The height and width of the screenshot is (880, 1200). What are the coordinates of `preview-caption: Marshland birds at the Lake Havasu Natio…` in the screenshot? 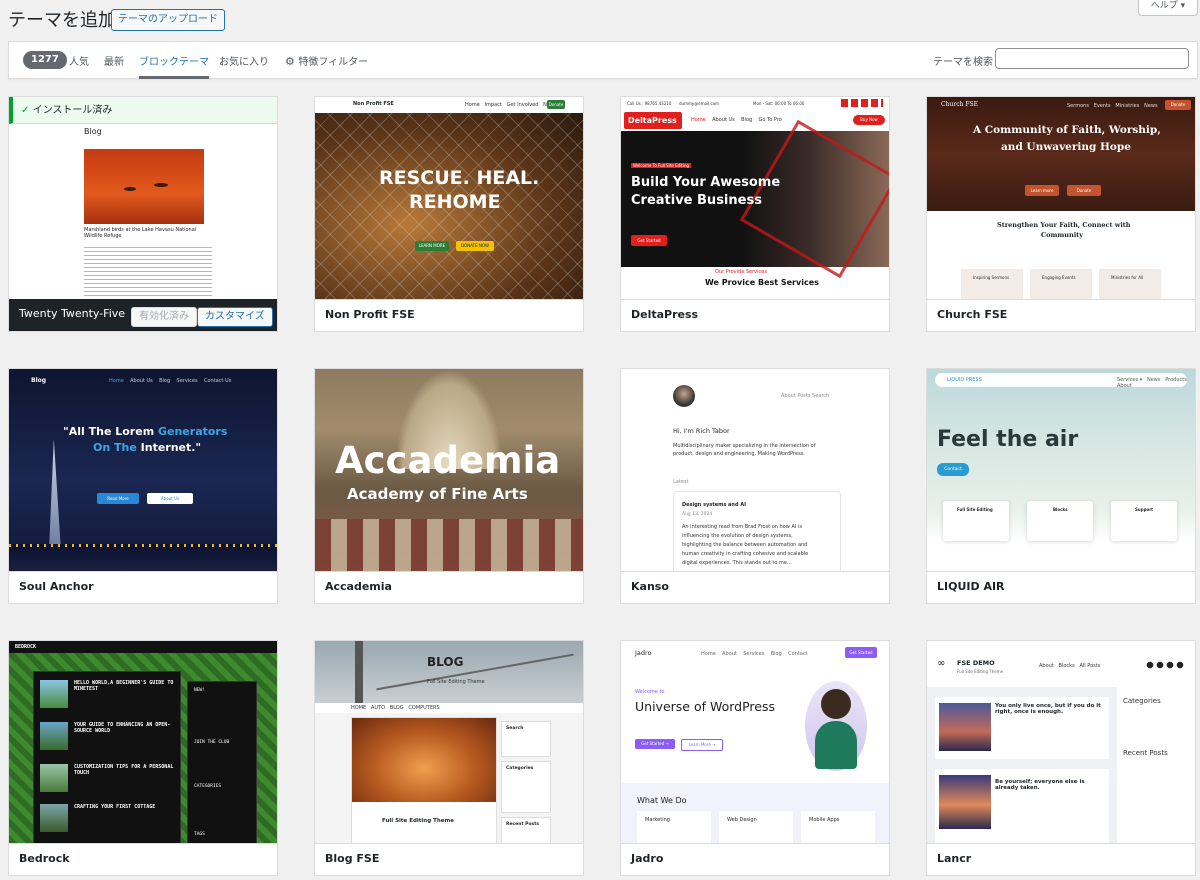 It's located at (140, 233).